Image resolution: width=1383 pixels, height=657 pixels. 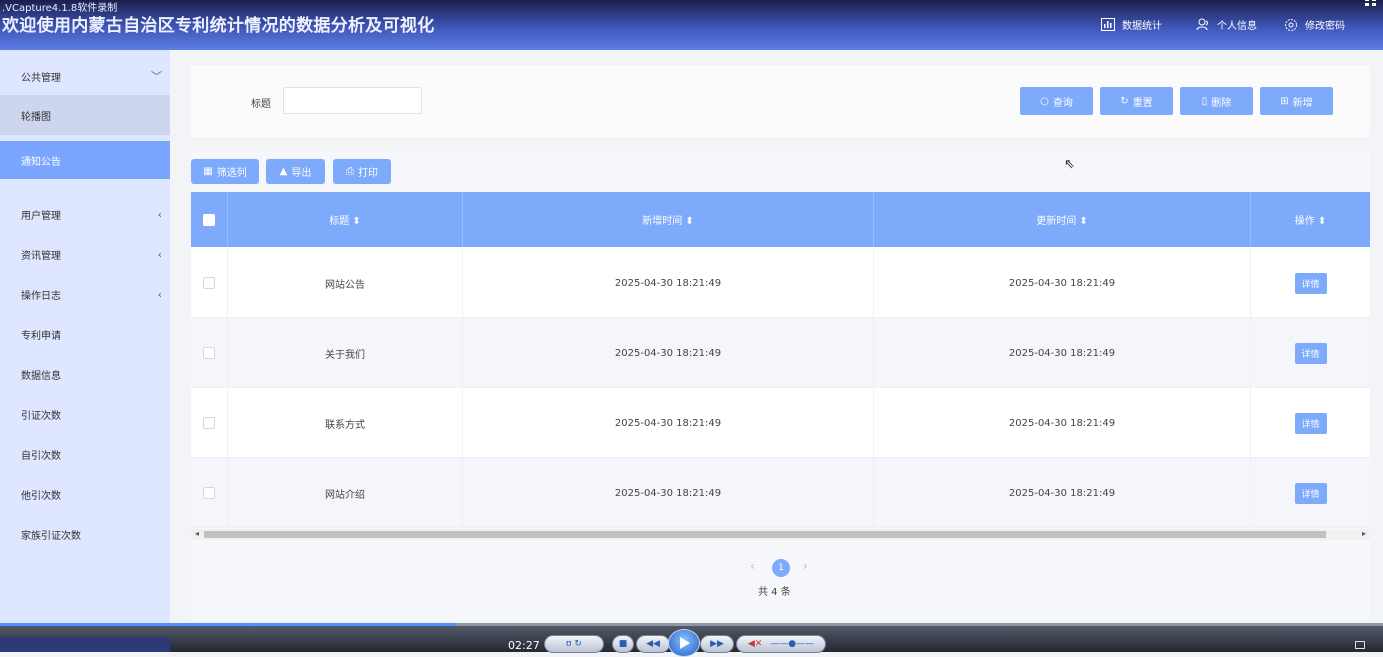 I want to click on fullscreen-icon, so click(x=1360, y=645).